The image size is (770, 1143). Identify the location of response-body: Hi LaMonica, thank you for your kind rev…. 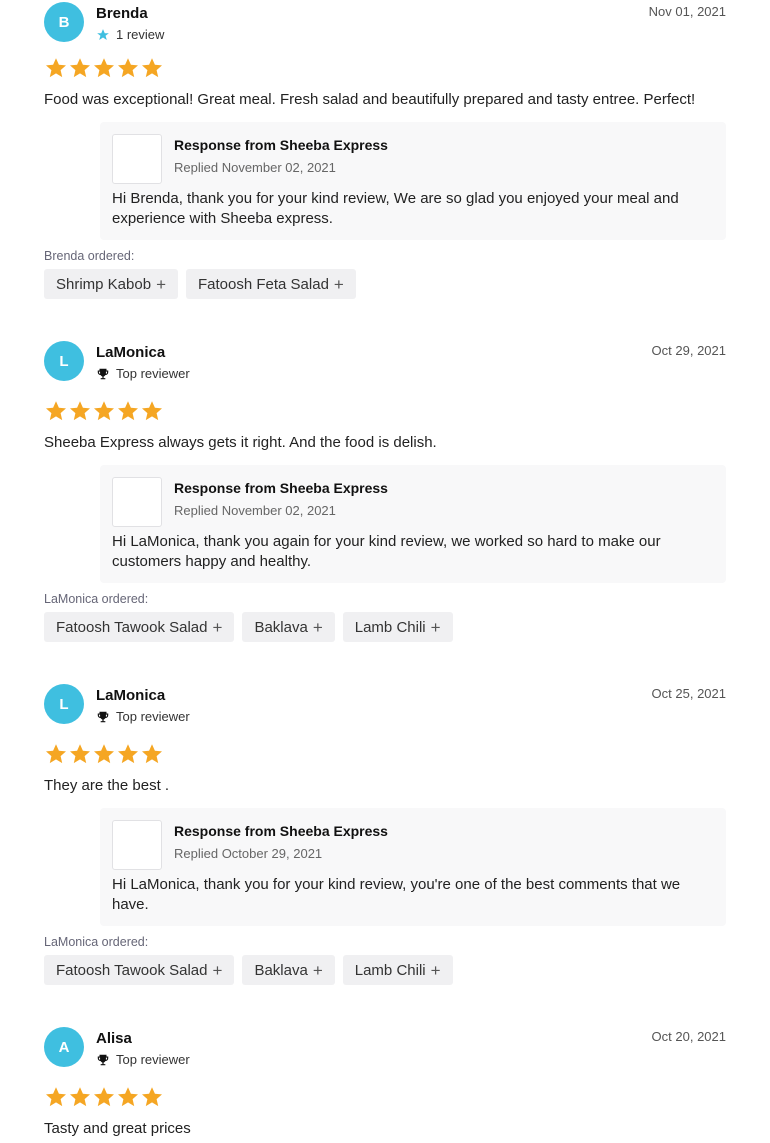
(396, 894).